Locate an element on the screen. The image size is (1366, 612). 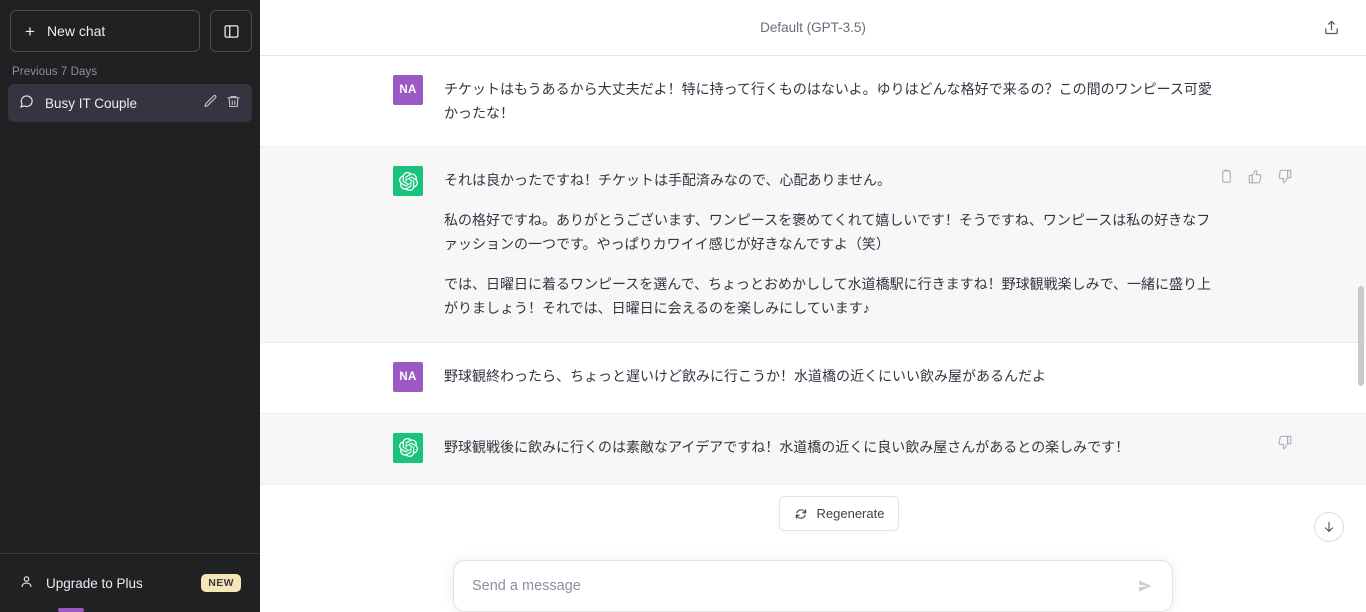
share-upload-icon is located at coordinates (1331, 28).